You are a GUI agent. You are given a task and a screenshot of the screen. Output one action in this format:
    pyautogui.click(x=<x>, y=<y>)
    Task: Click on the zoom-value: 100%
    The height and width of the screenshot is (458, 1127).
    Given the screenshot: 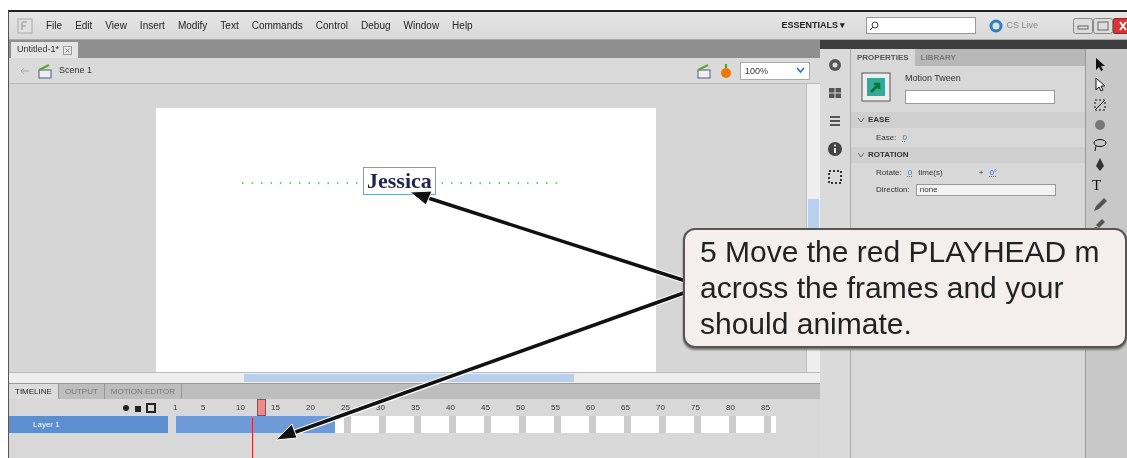 What is the action you would take?
    pyautogui.click(x=757, y=70)
    